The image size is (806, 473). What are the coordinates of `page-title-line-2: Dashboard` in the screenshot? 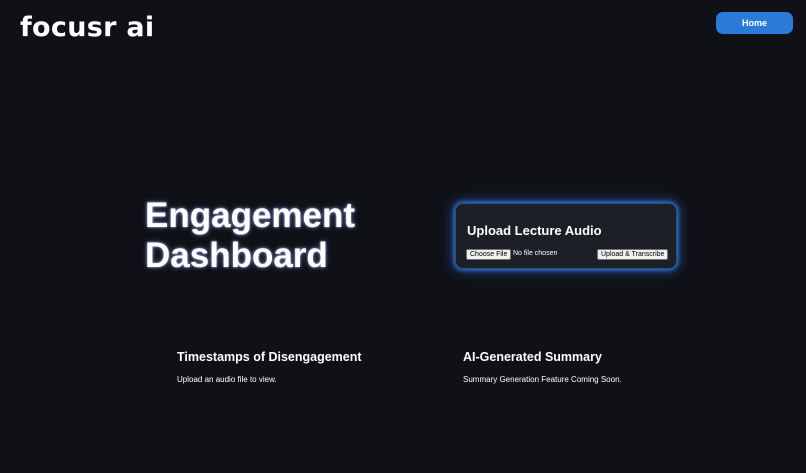 It's located at (236, 255).